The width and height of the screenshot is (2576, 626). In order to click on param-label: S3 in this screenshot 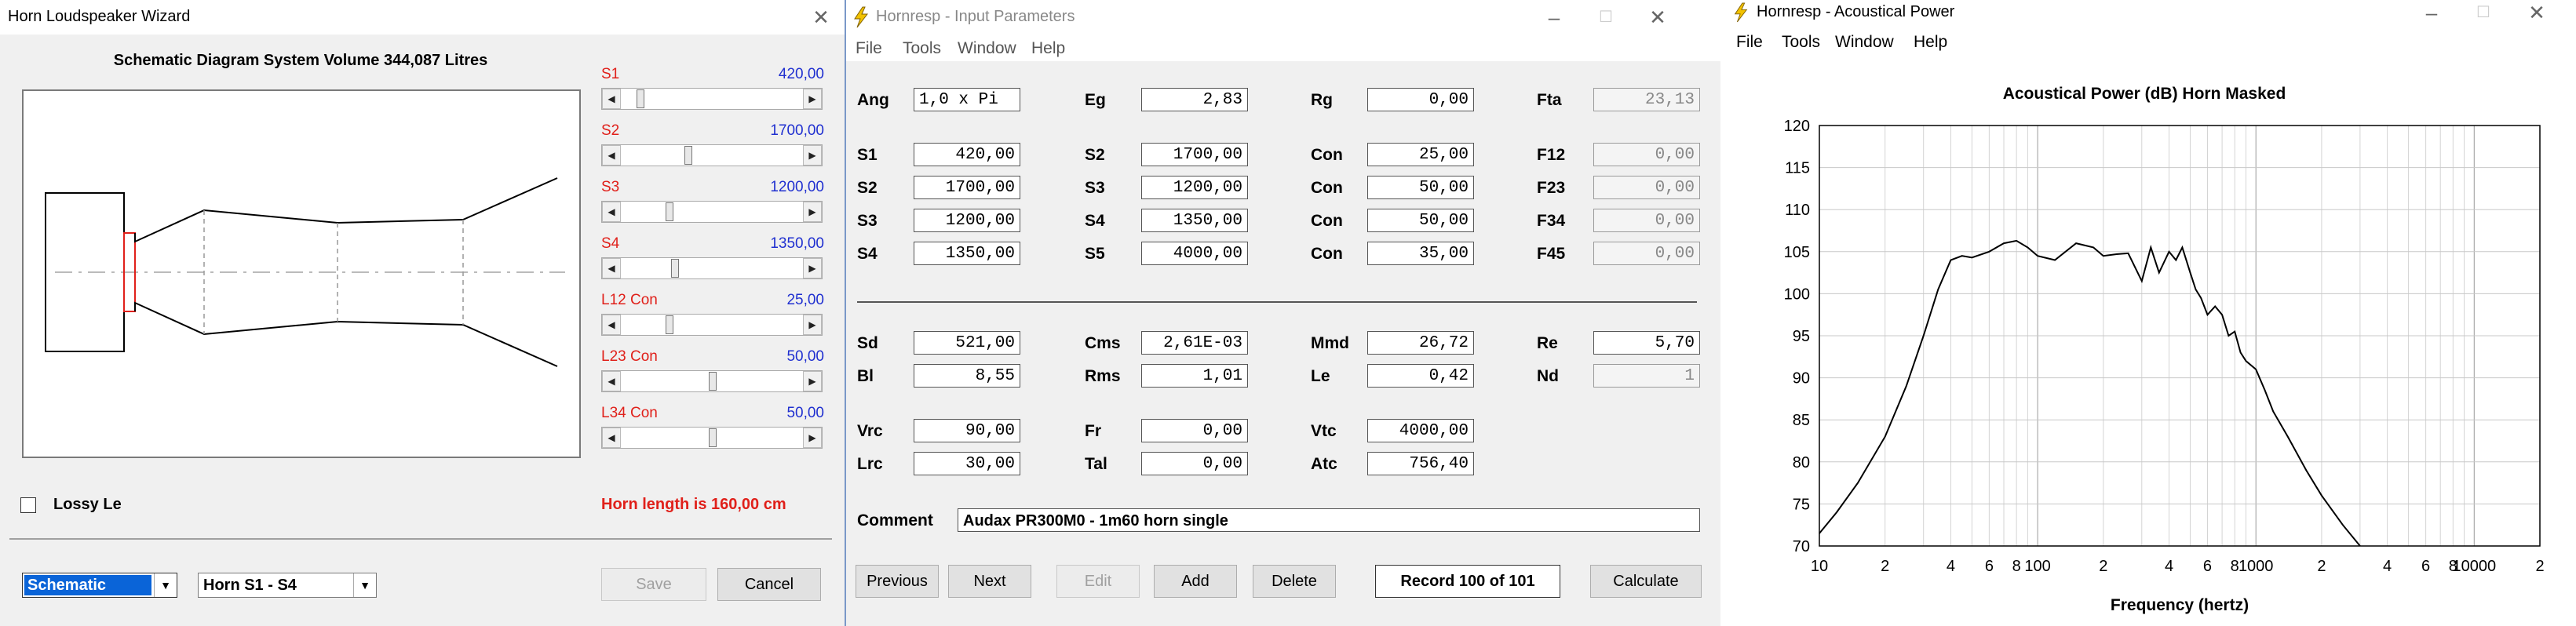, I will do `click(867, 221)`.